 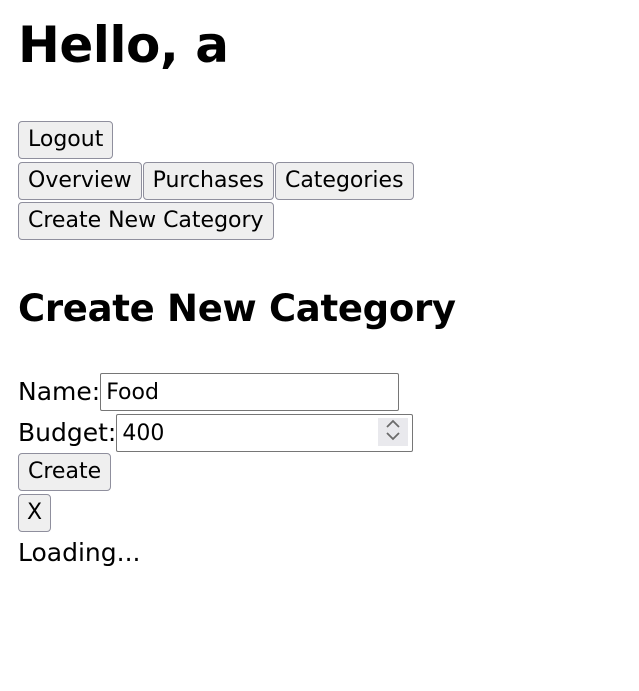 I want to click on budget-input, so click(x=265, y=433).